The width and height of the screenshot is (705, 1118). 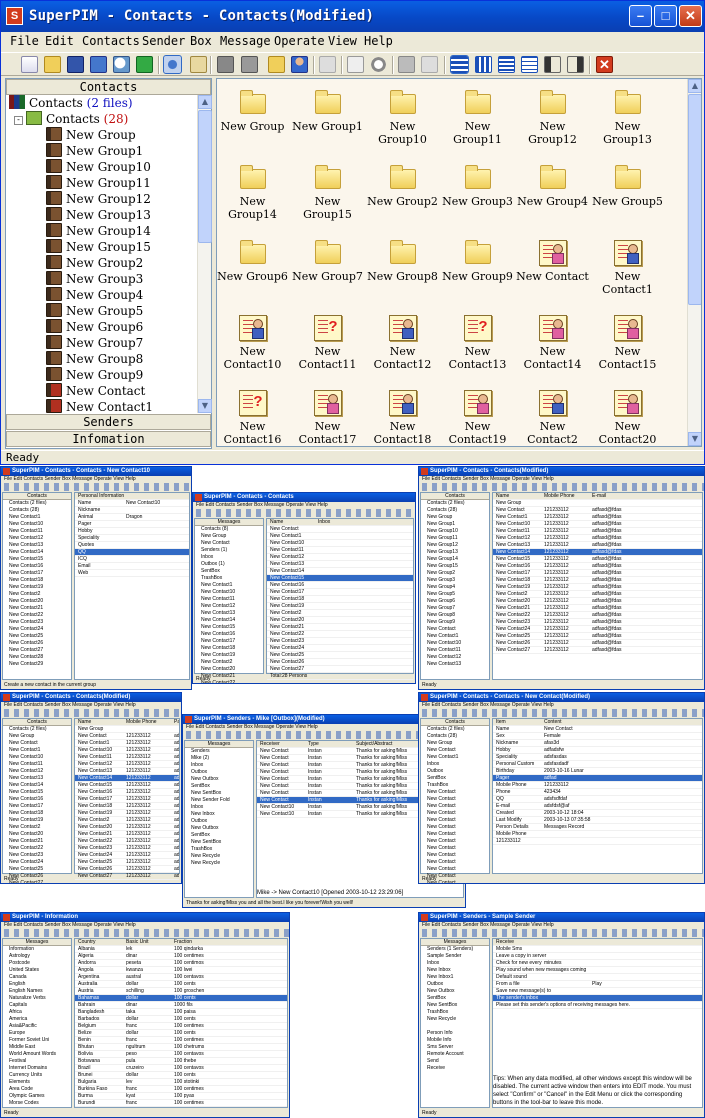 I want to click on menu-help: Help, so click(x=378, y=41).